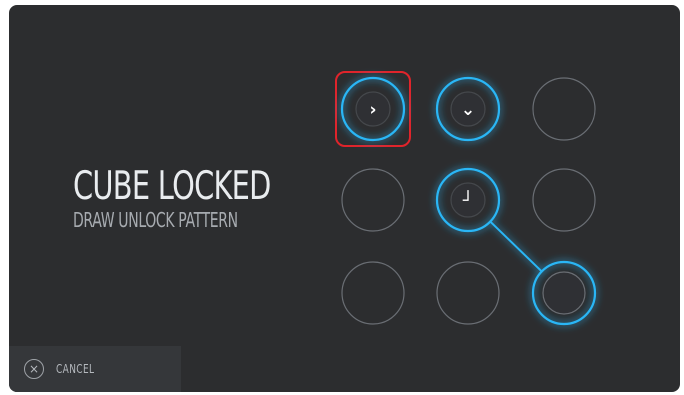  I want to click on pattern-node-r1c2, so click(564, 200).